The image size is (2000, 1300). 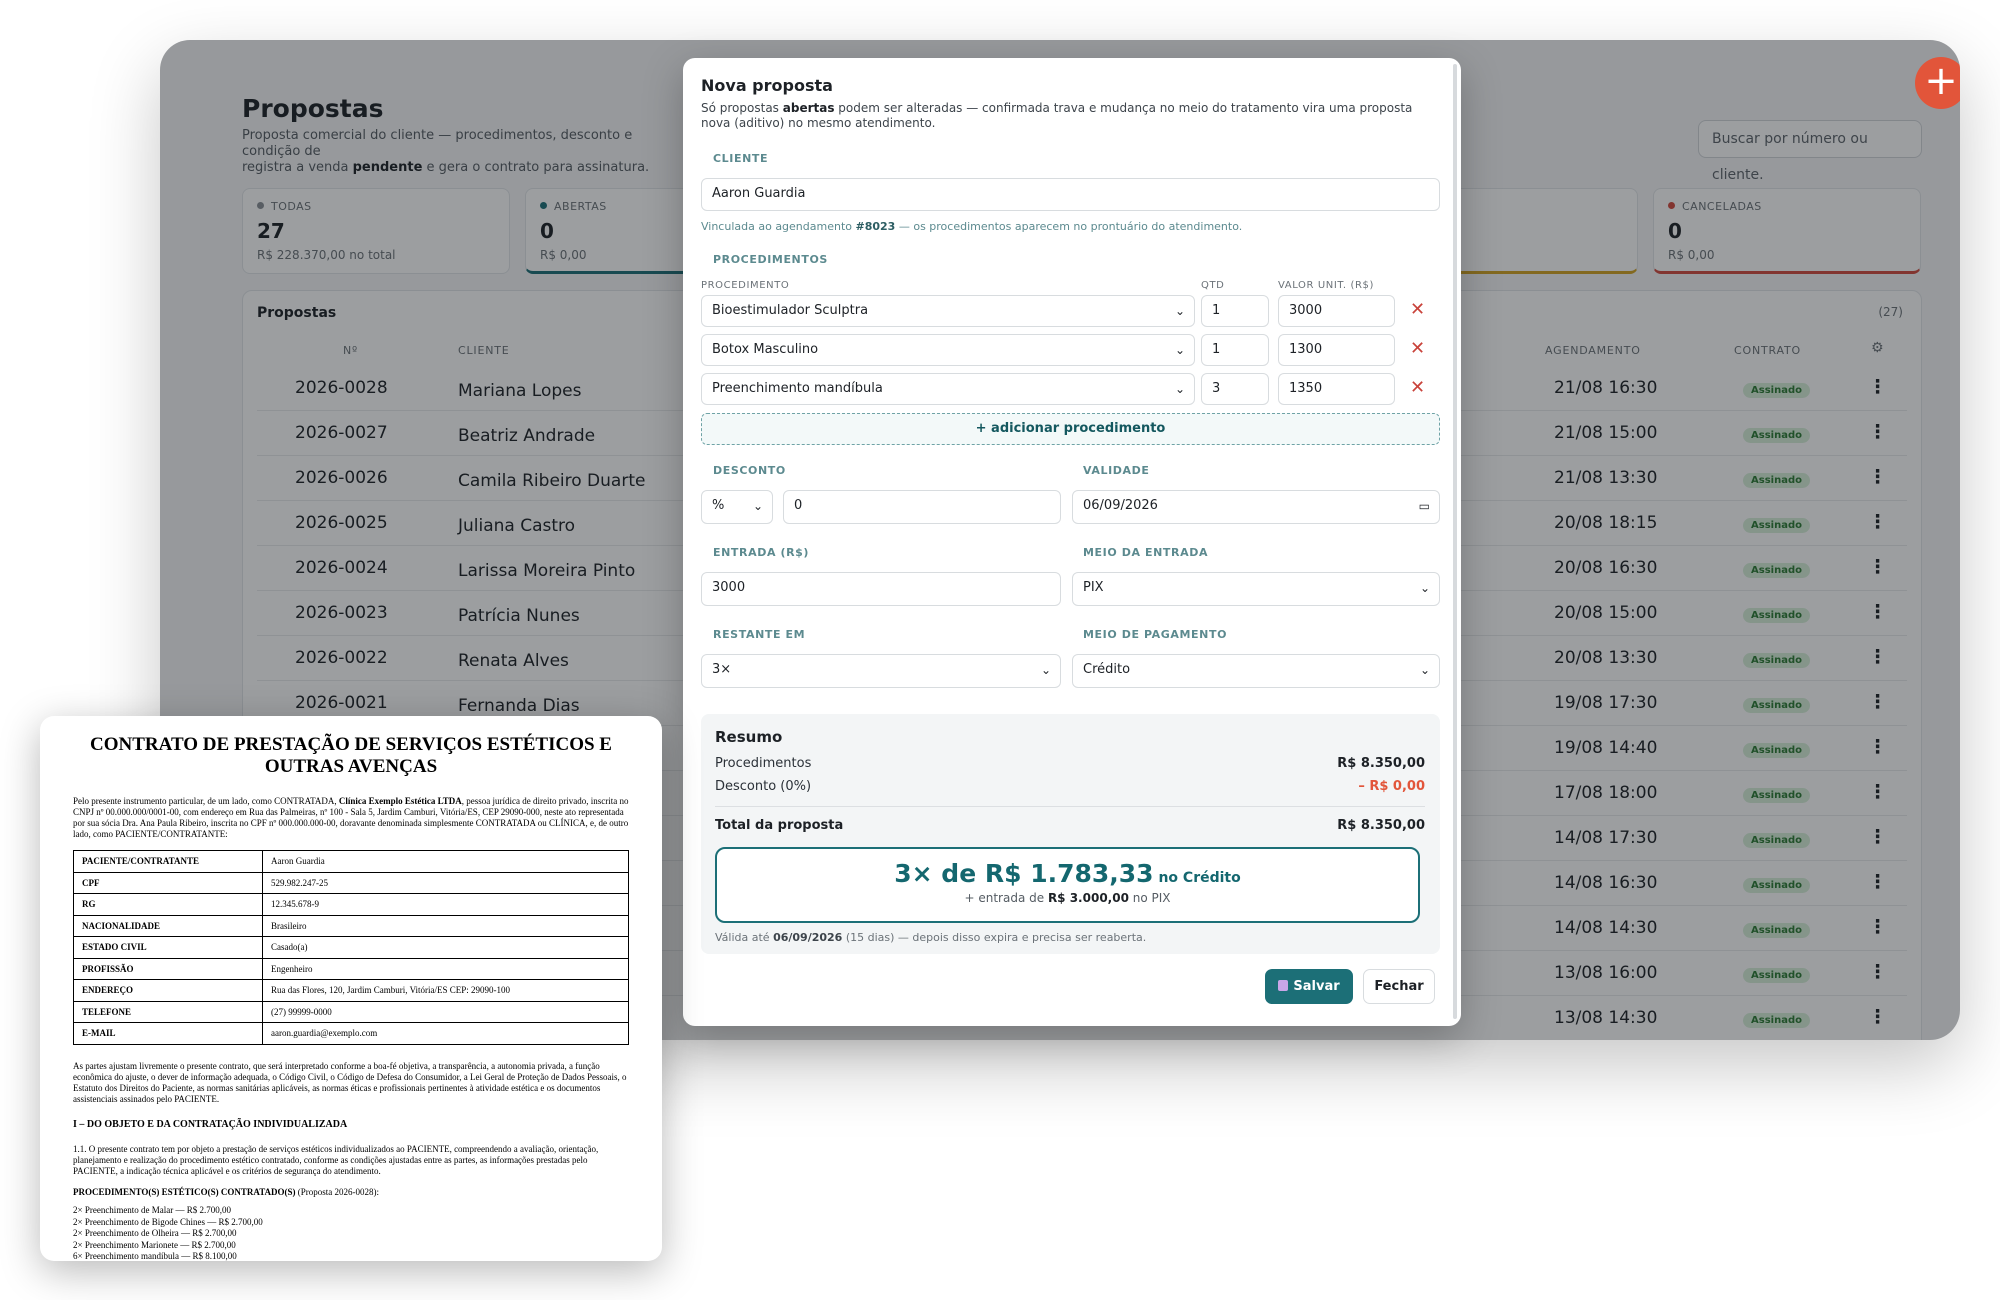 What do you see at coordinates (155, 1256) in the screenshot?
I see `list-item: 6× Preenchimento mandíbula — R$ 8.100,00` at bounding box center [155, 1256].